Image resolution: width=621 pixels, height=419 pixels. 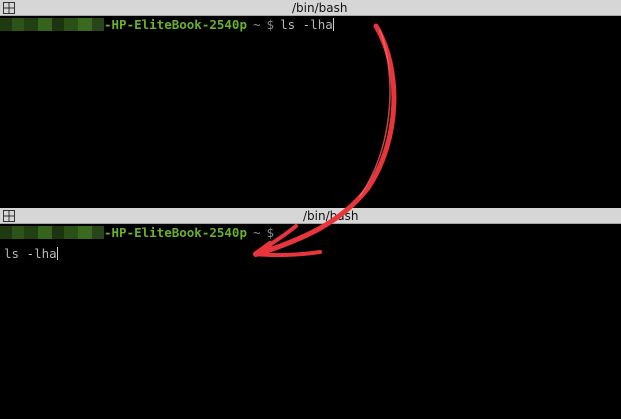 I want to click on input-line: ls -lha, so click(x=31, y=254).